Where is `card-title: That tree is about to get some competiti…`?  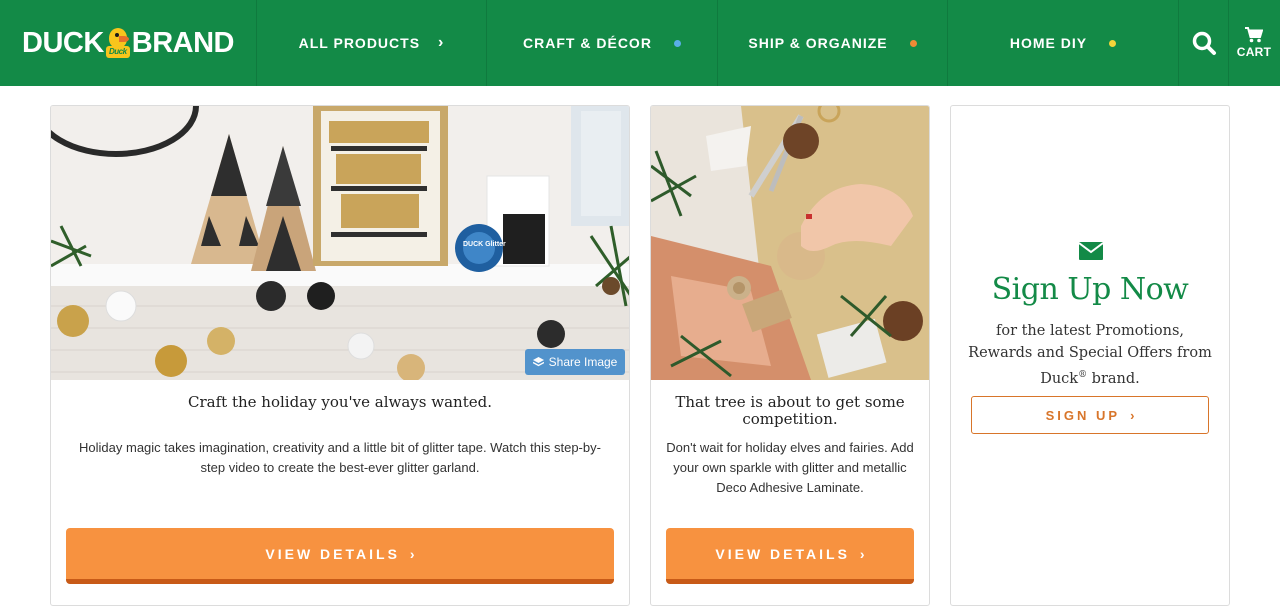
card-title: That tree is about to get some competiti… is located at coordinates (790, 410).